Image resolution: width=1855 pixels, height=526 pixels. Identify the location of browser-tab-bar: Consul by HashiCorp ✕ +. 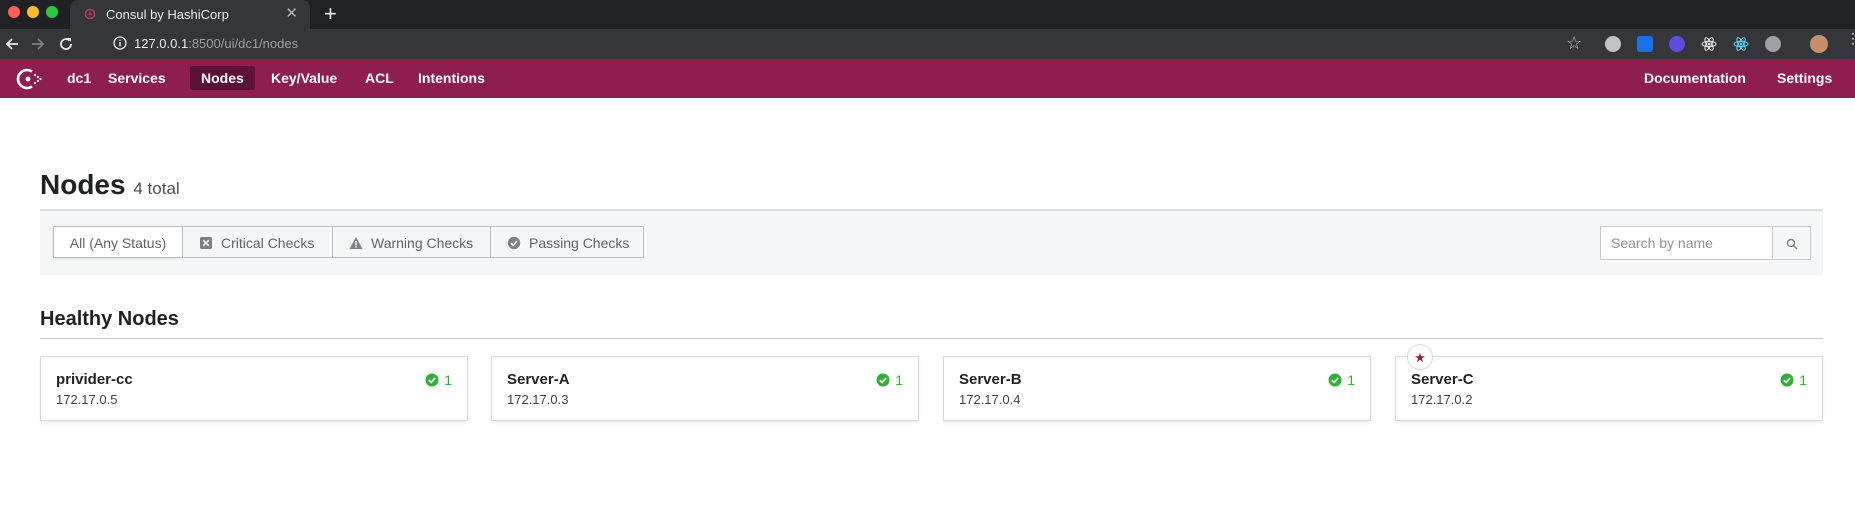
(927, 14).